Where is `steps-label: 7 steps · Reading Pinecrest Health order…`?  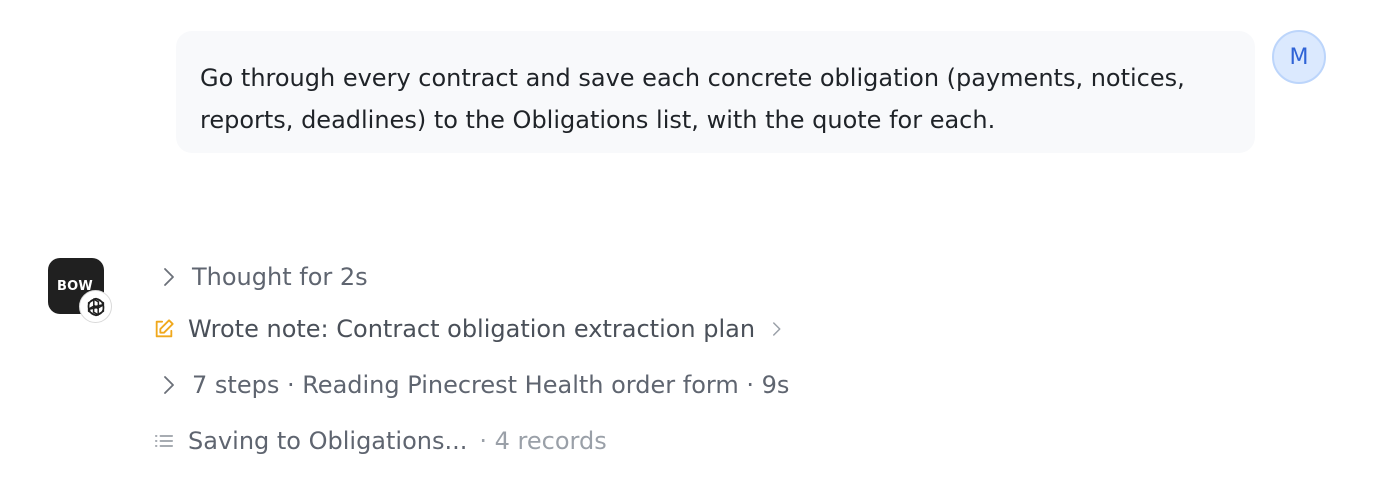 steps-label: 7 steps · Reading Pinecrest Health order… is located at coordinates (491, 385).